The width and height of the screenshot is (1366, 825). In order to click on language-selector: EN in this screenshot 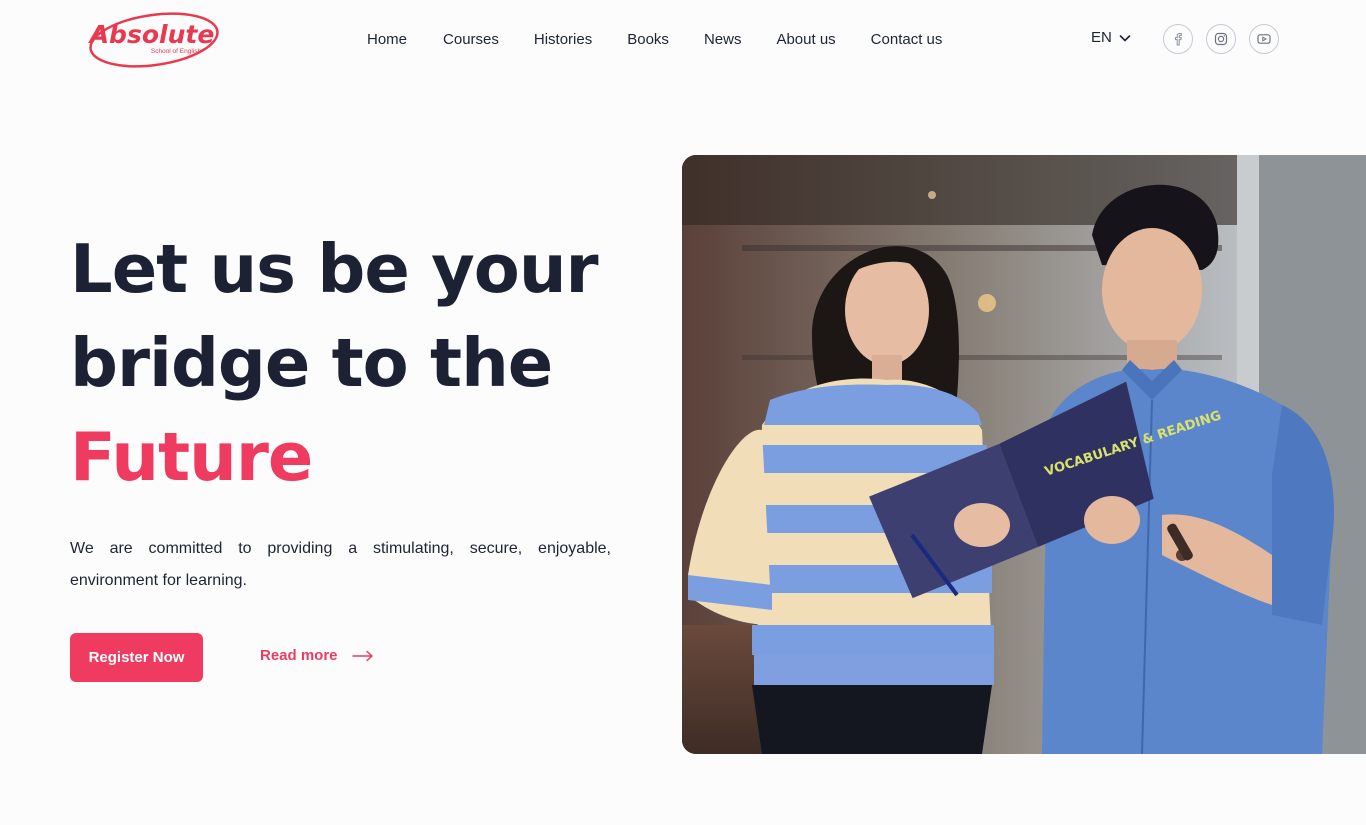, I will do `click(1111, 37)`.